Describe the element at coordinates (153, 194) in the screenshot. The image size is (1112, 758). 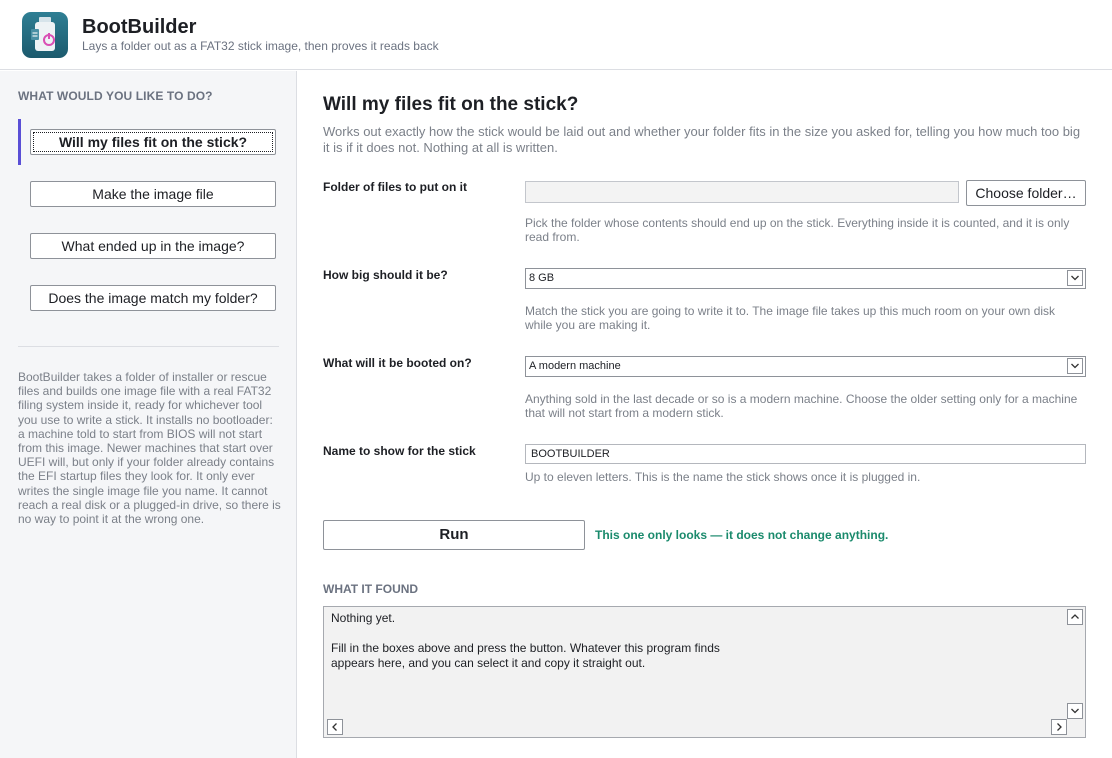
I see `task-button-make-image: Make the image file` at that location.